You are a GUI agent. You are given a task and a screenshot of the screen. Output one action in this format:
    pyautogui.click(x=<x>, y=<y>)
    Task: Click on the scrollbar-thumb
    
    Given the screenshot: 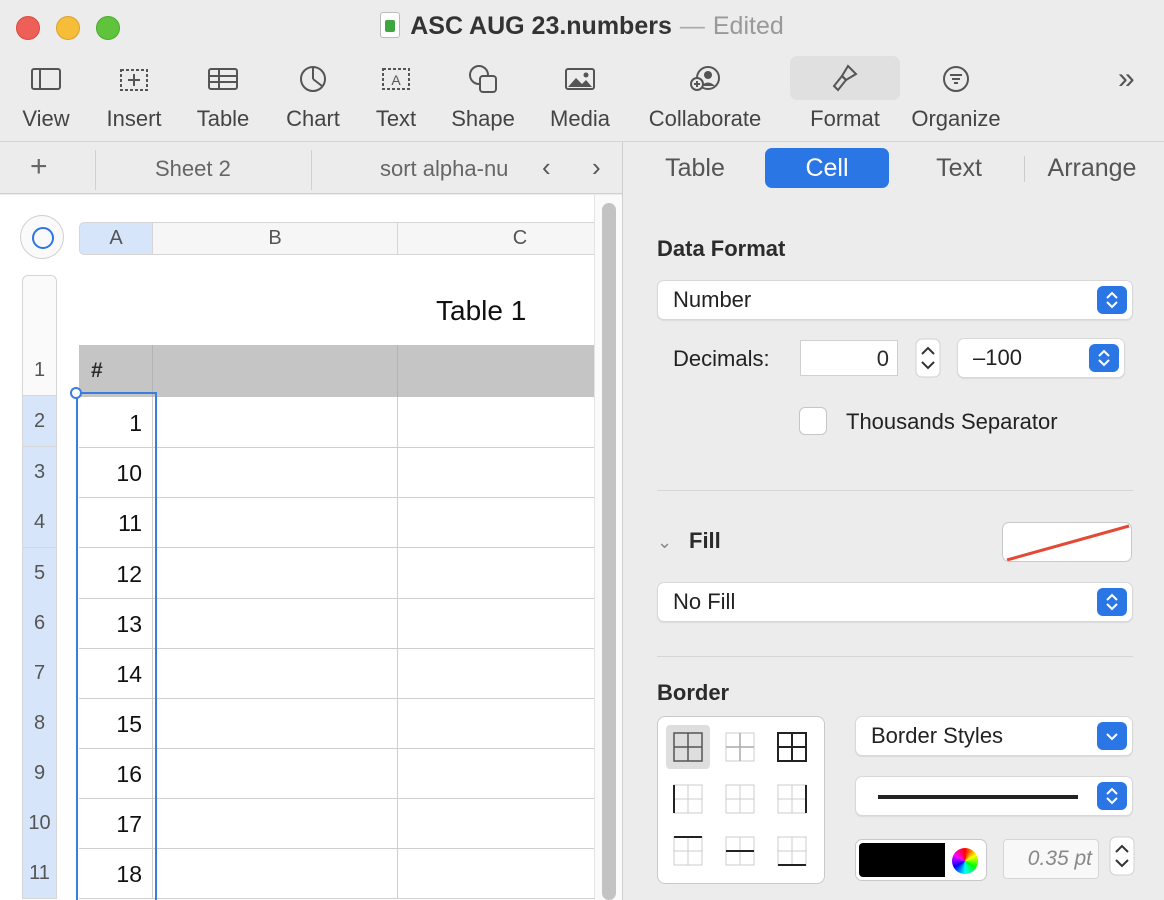 What is the action you would take?
    pyautogui.click(x=609, y=551)
    